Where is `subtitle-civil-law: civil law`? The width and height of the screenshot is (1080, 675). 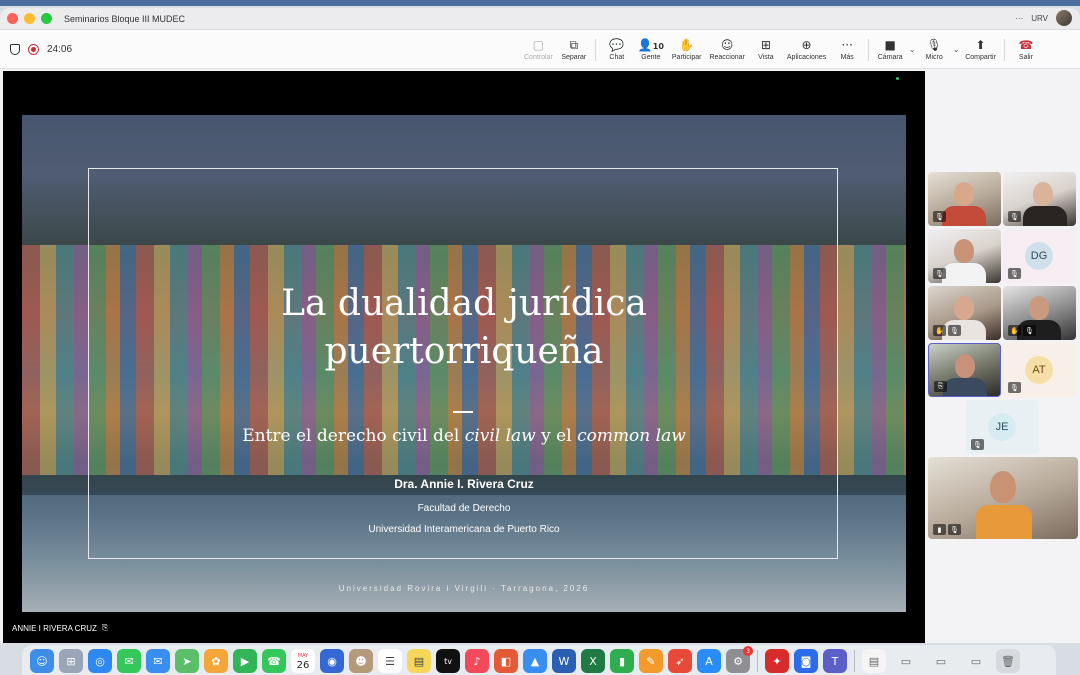 subtitle-civil-law: civil law is located at coordinates (500, 436).